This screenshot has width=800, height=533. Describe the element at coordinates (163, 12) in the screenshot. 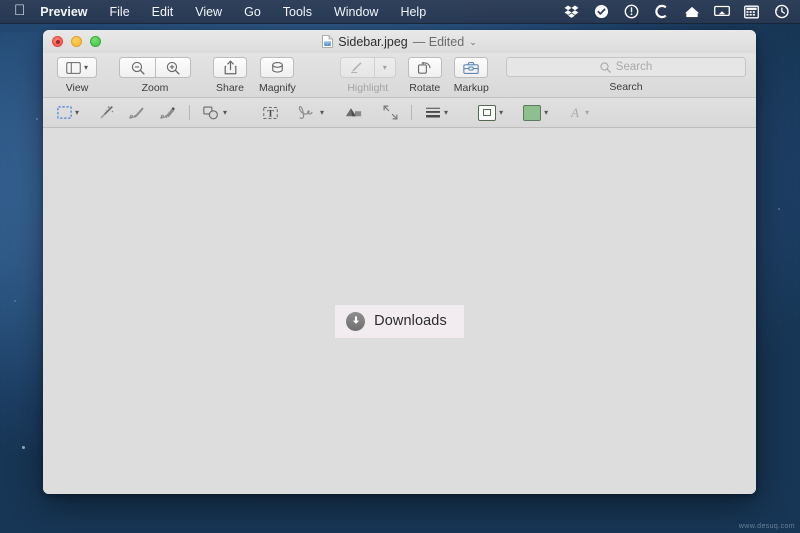

I see `menu-item-edit: Edit` at that location.